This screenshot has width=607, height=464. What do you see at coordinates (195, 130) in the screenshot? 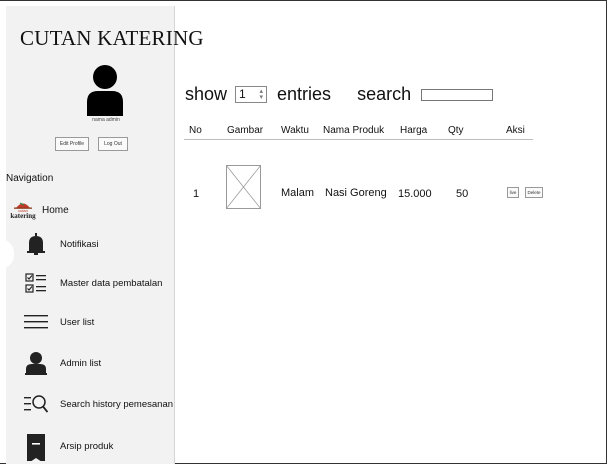
I see `header-no: No` at bounding box center [195, 130].